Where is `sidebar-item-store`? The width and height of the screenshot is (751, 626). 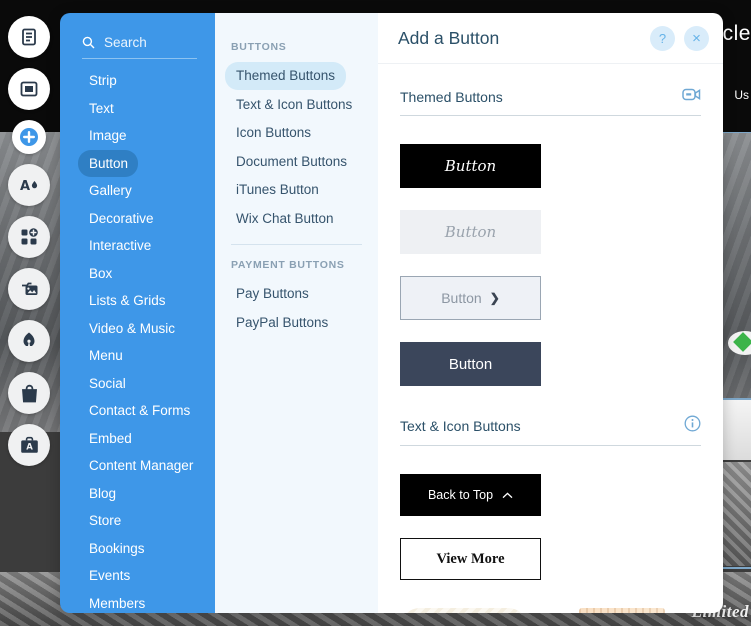
sidebar-item-store is located at coordinates (29, 393).